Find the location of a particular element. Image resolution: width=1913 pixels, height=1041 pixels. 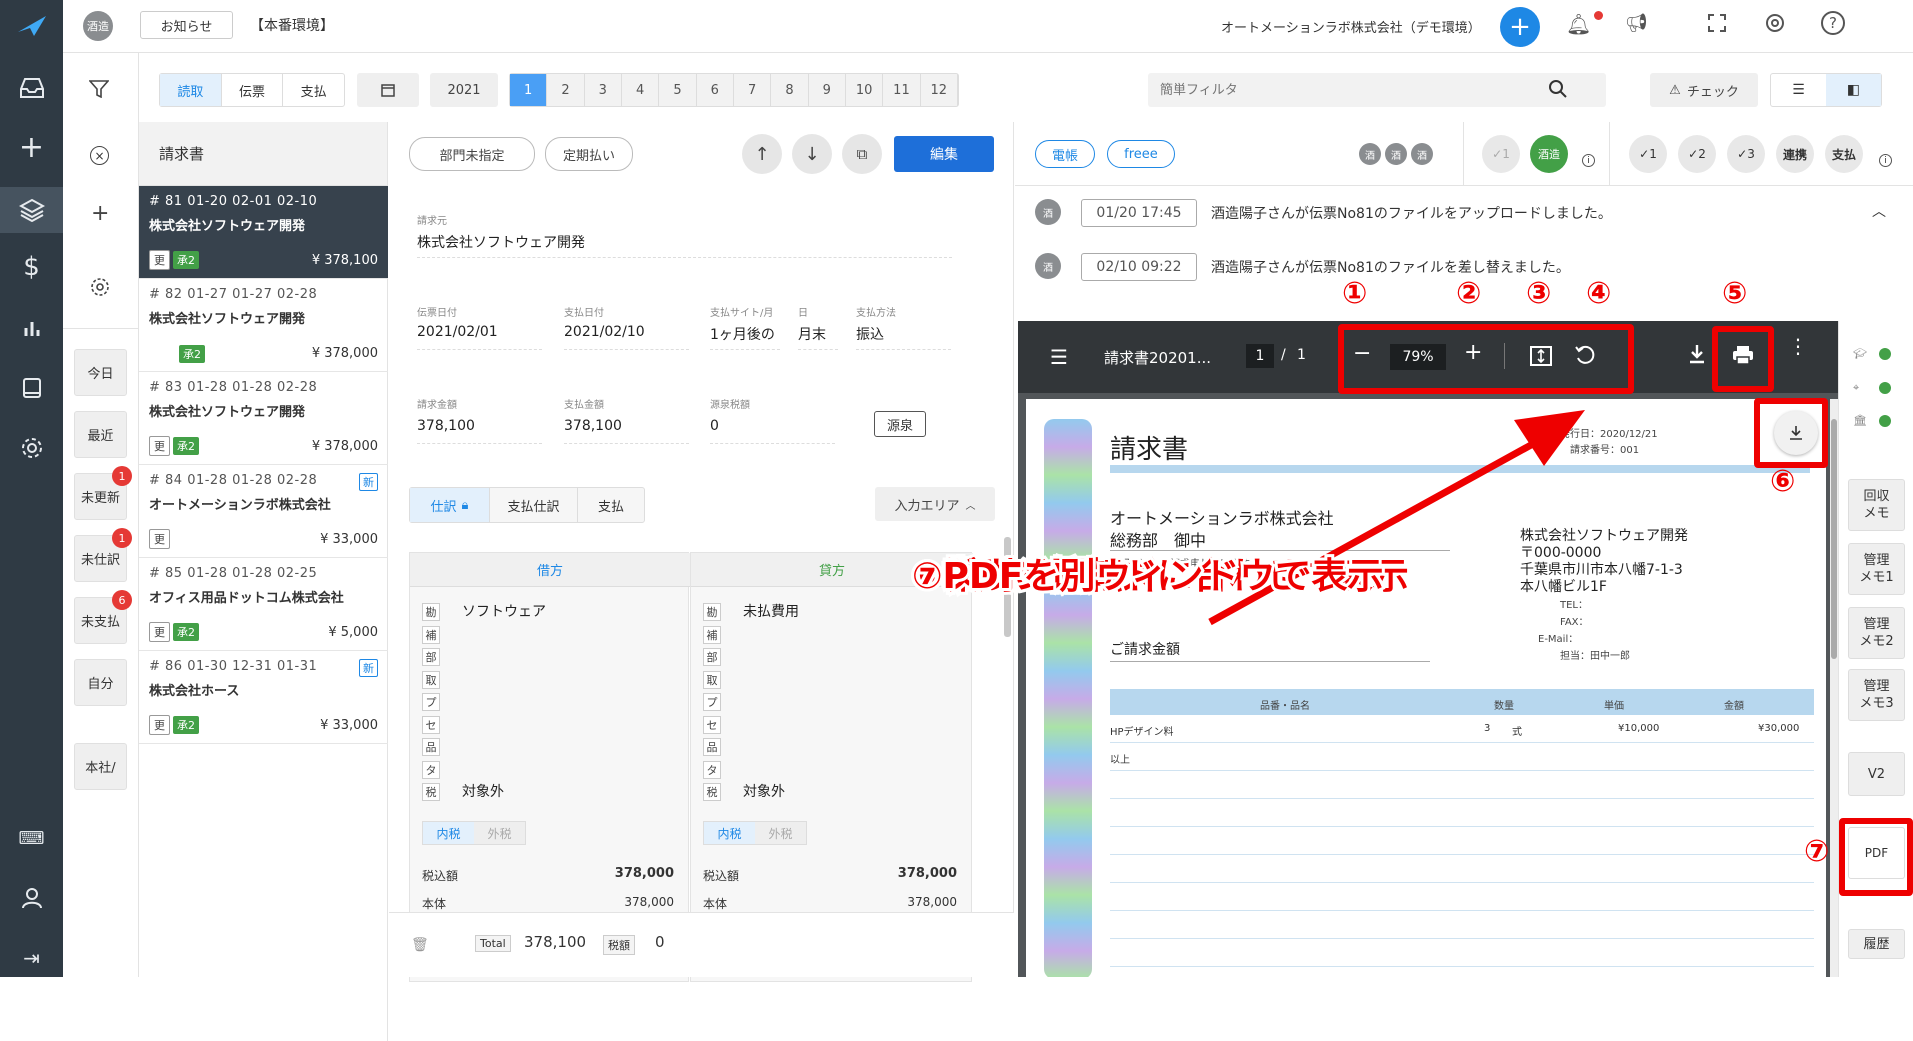

layers-icon is located at coordinates (31, 210).